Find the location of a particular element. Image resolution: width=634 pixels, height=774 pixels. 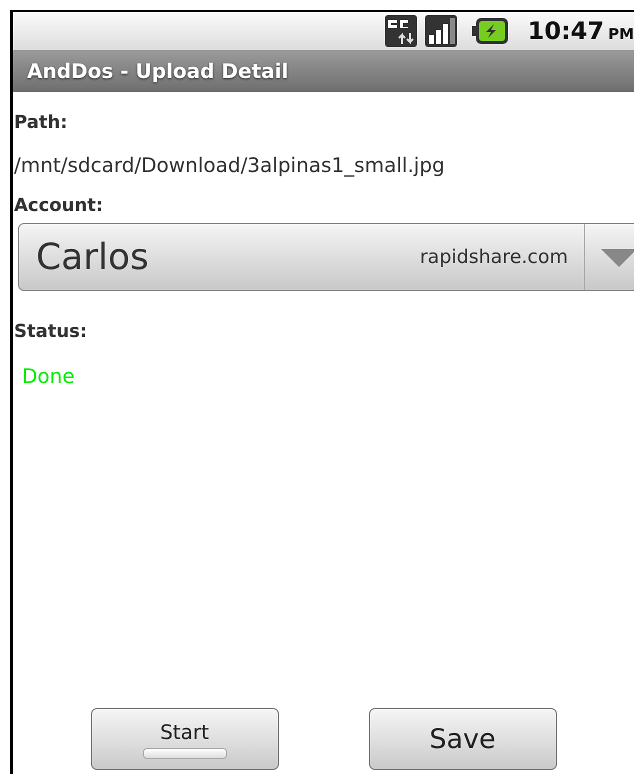

dropdown-arrow-icon is located at coordinates (616, 257).